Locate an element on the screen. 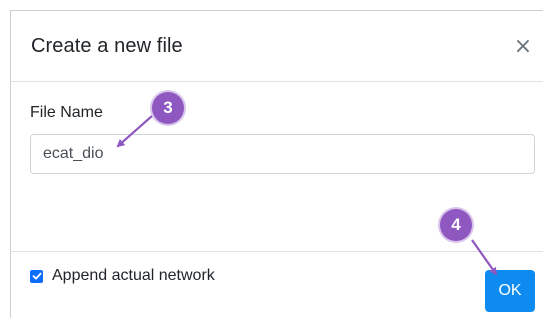 This screenshot has width=543, height=318. ok-button: OK is located at coordinates (510, 291).